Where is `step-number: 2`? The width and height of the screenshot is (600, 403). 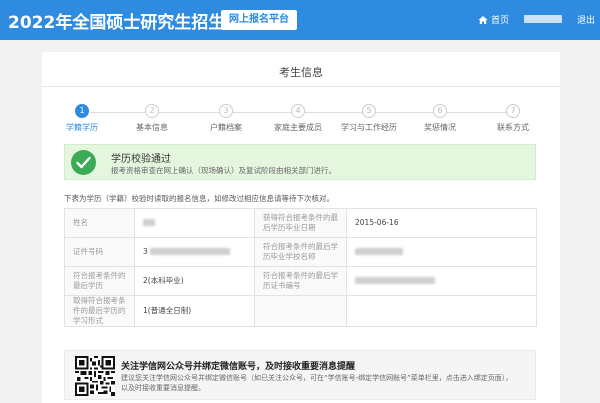
step-number: 2 is located at coordinates (152, 111).